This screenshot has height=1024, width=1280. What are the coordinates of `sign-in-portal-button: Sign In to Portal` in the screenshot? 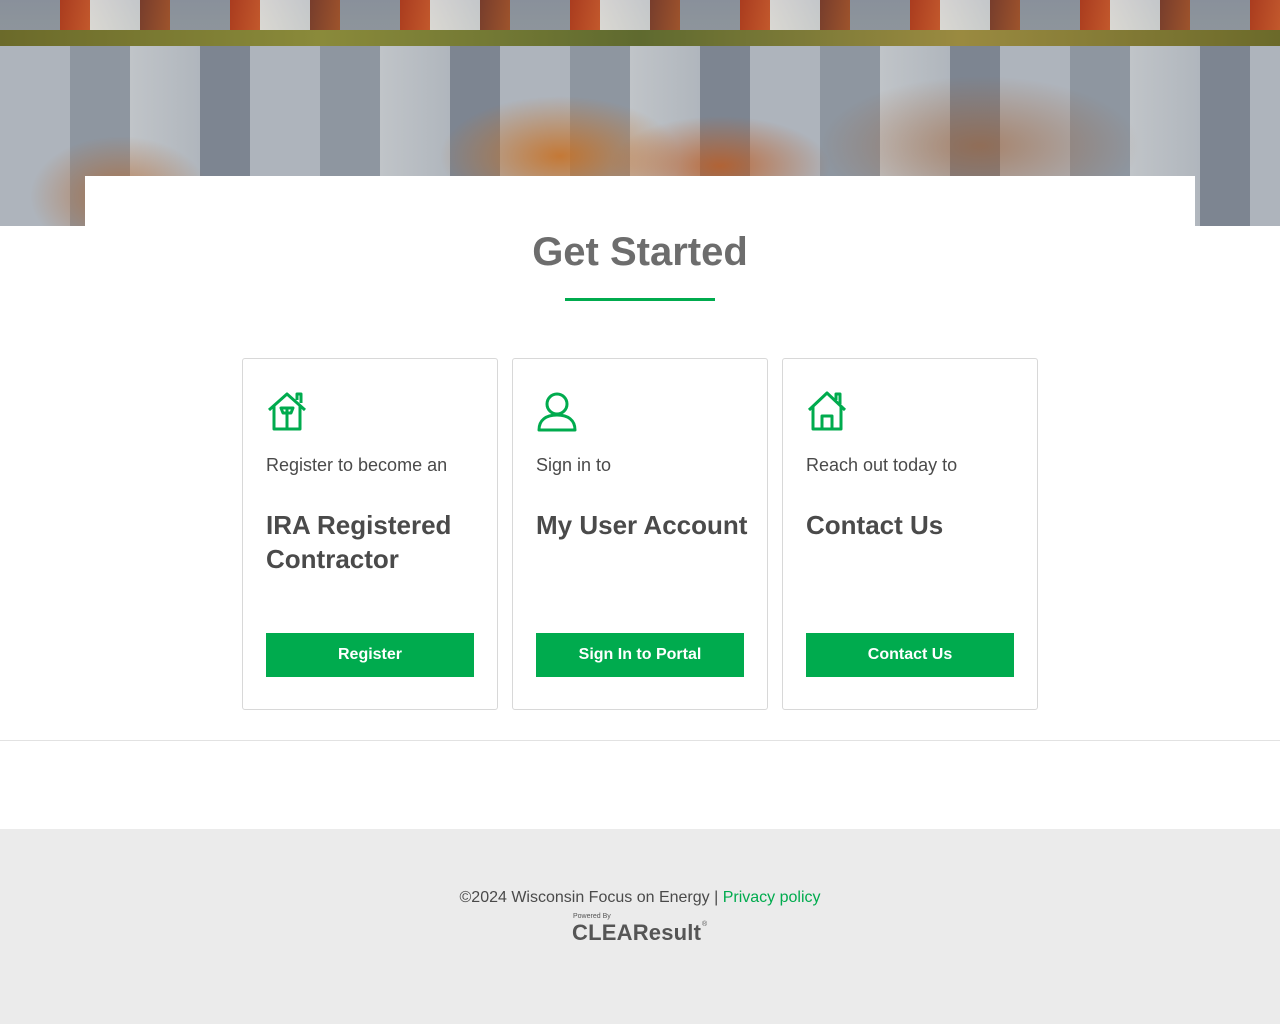 It's located at (640, 655).